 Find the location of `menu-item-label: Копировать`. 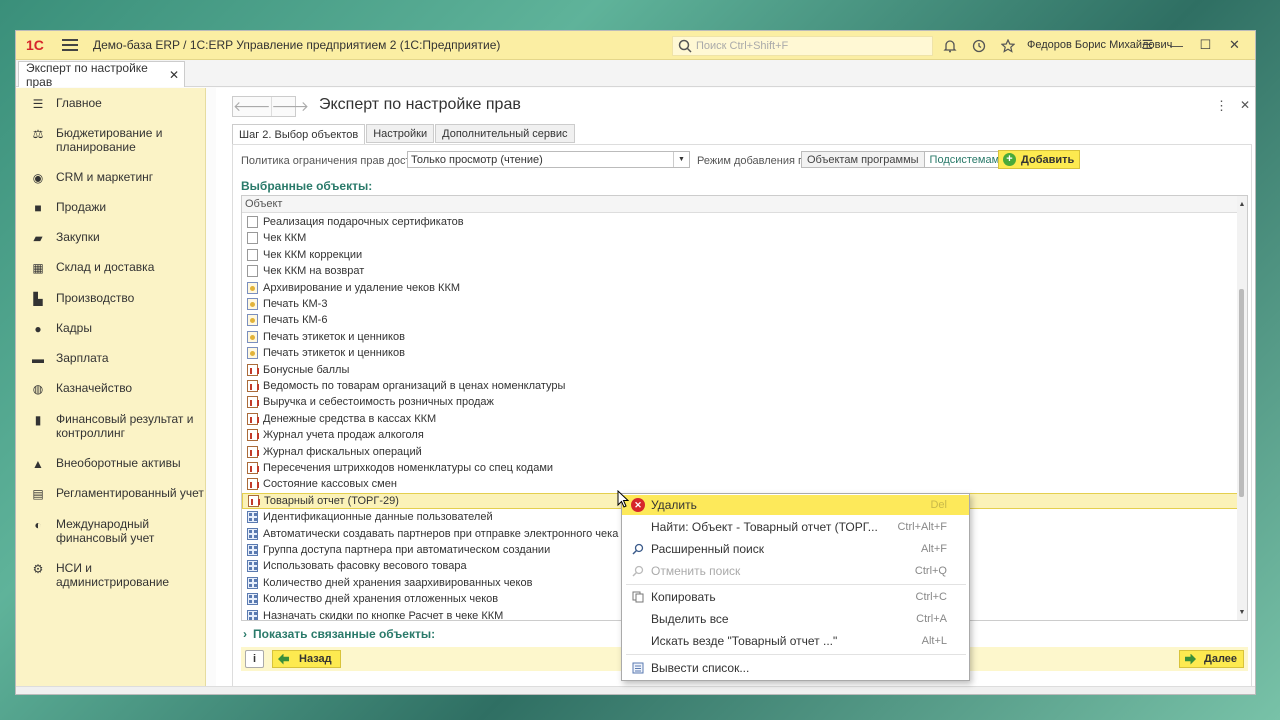

menu-item-label: Копировать is located at coordinates (683, 597).